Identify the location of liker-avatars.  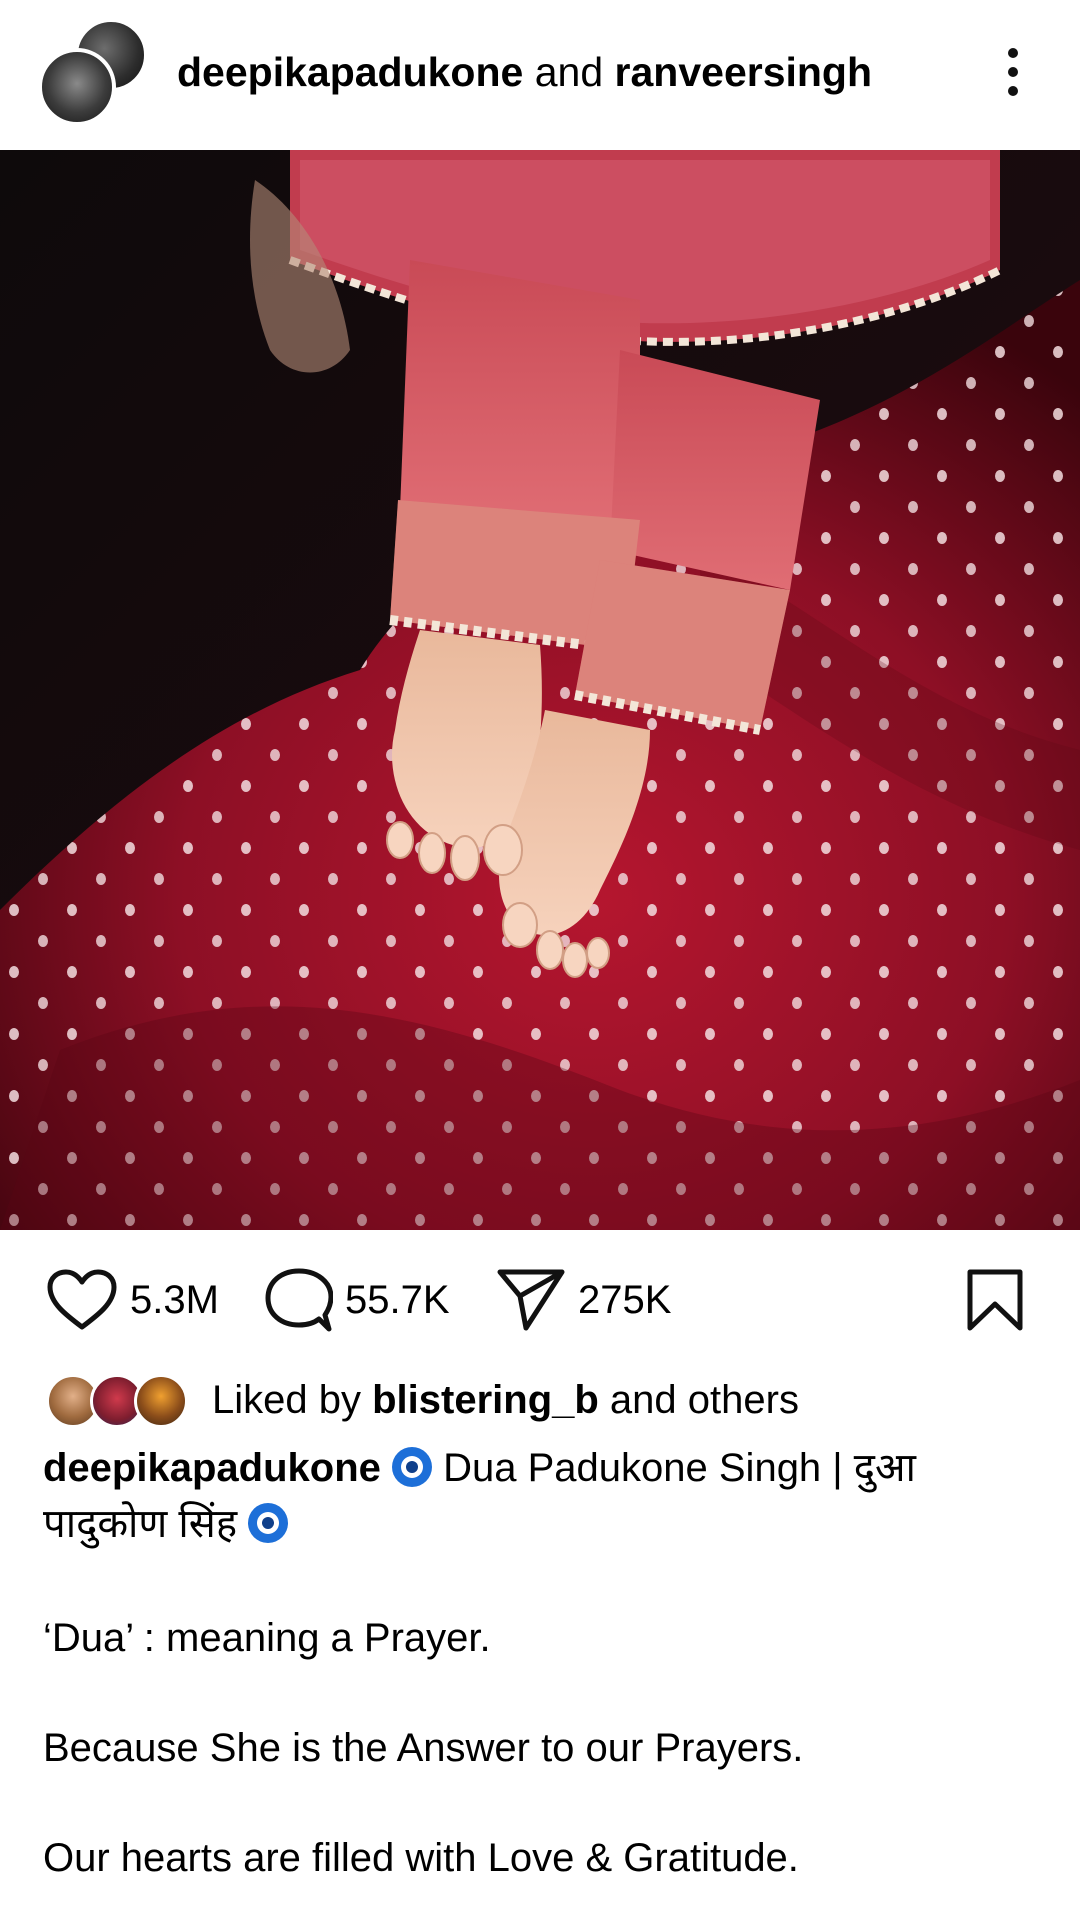
(117, 1402).